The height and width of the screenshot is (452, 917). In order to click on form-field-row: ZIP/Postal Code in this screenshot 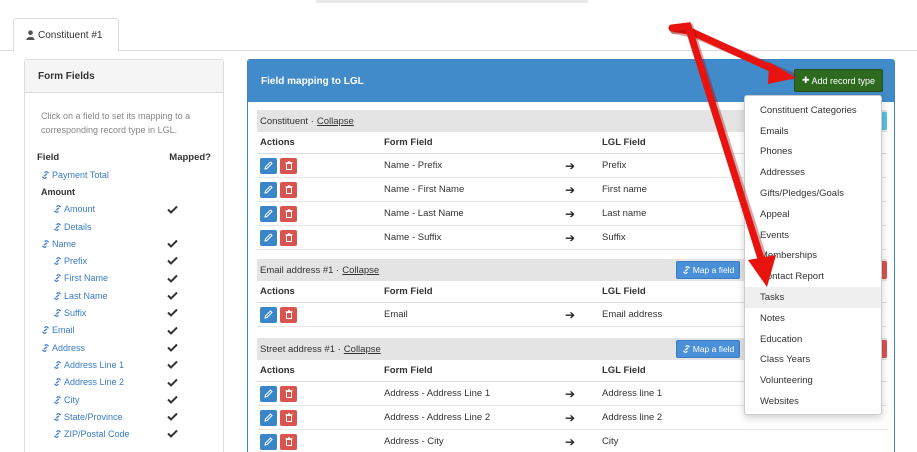, I will do `click(127, 433)`.